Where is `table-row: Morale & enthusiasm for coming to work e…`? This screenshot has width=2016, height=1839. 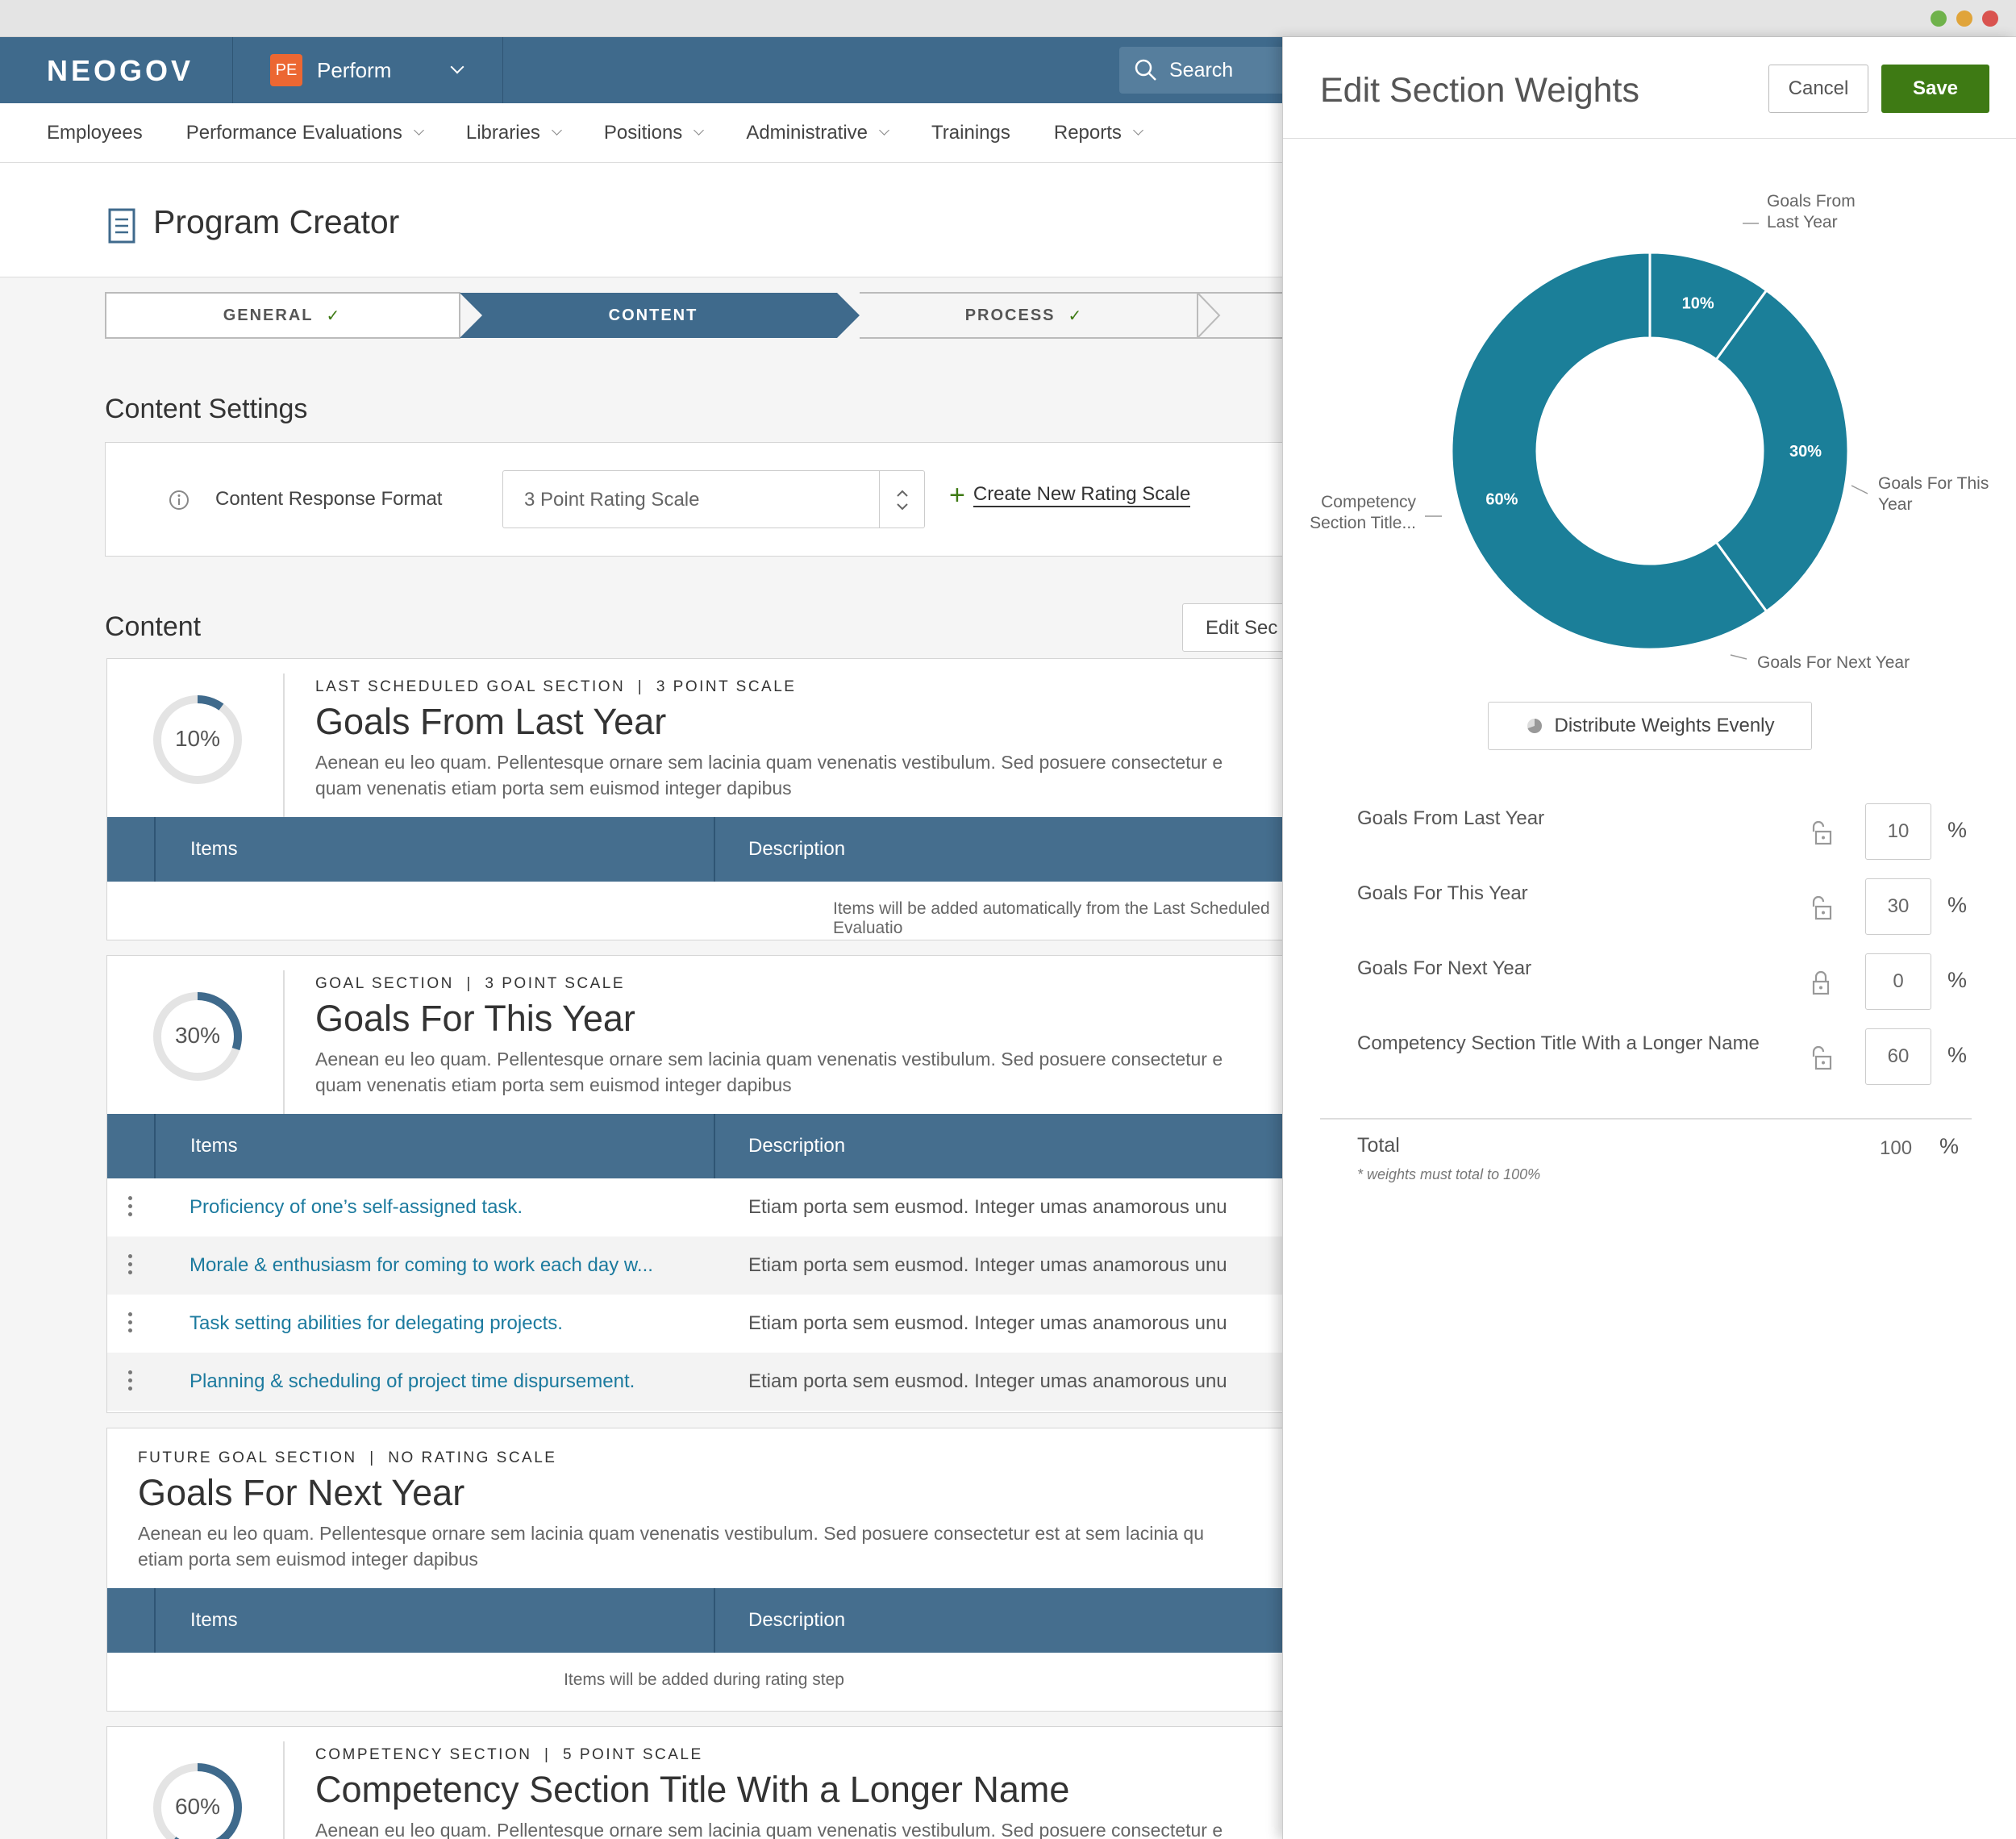
table-row: Morale & enthusiasm for coming to work e… is located at coordinates (703, 1265).